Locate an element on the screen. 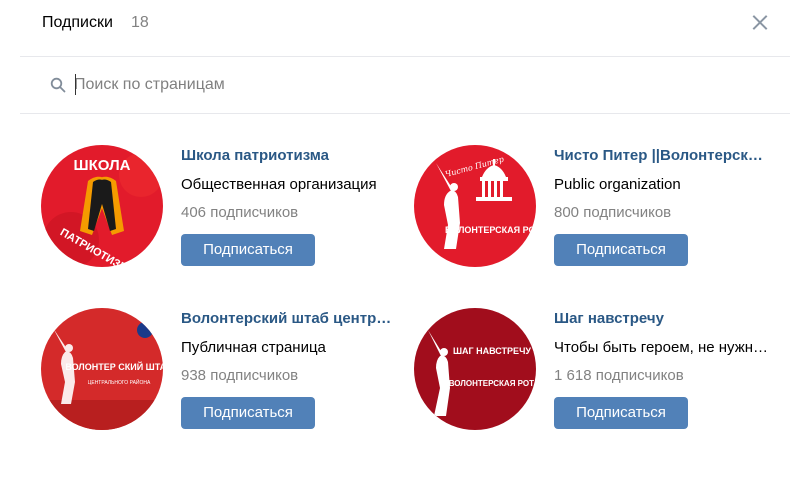 This screenshot has height=500, width=800. motherland-statue-icon: ШАГ НАВСТРЕЧУ ВОЛОНТЕРСКАЯ РОТА is located at coordinates (475, 369).